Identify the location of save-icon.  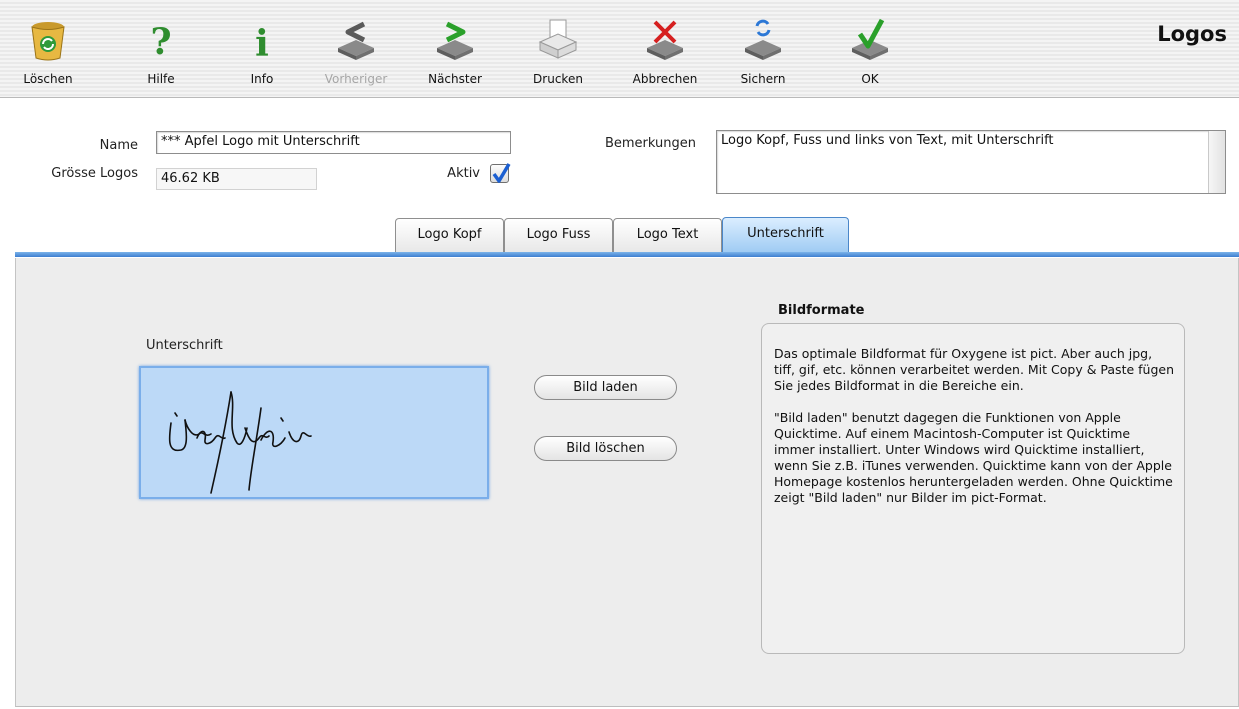
(763, 39).